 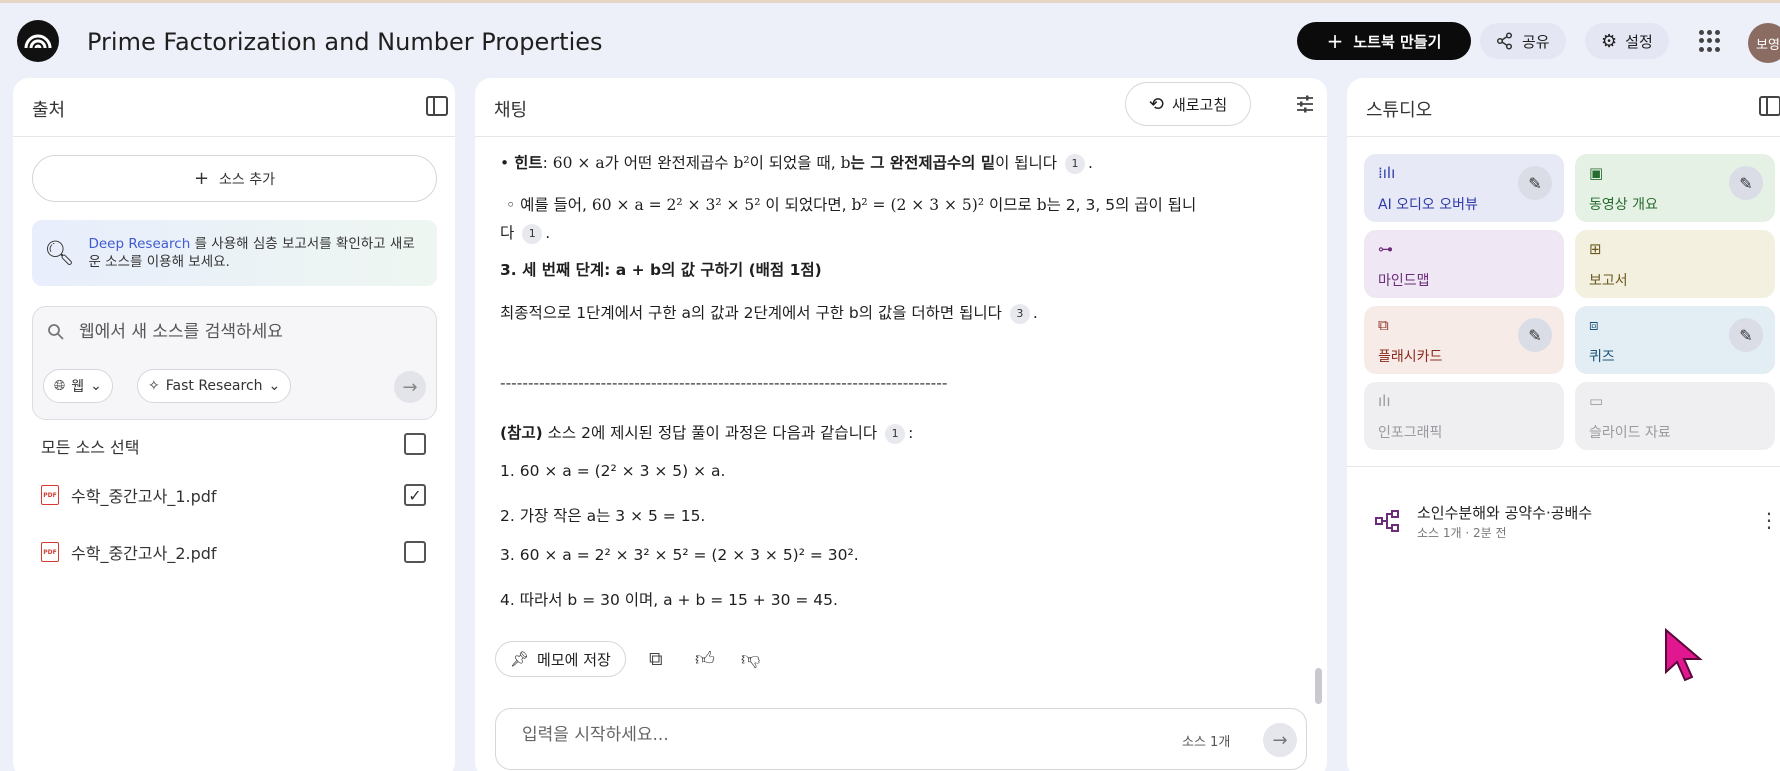 I want to click on reference-line: (참고) 소스 2에 제시된 정답 풀이 과정은 다음과 같습니다 1:, so click(x=707, y=433).